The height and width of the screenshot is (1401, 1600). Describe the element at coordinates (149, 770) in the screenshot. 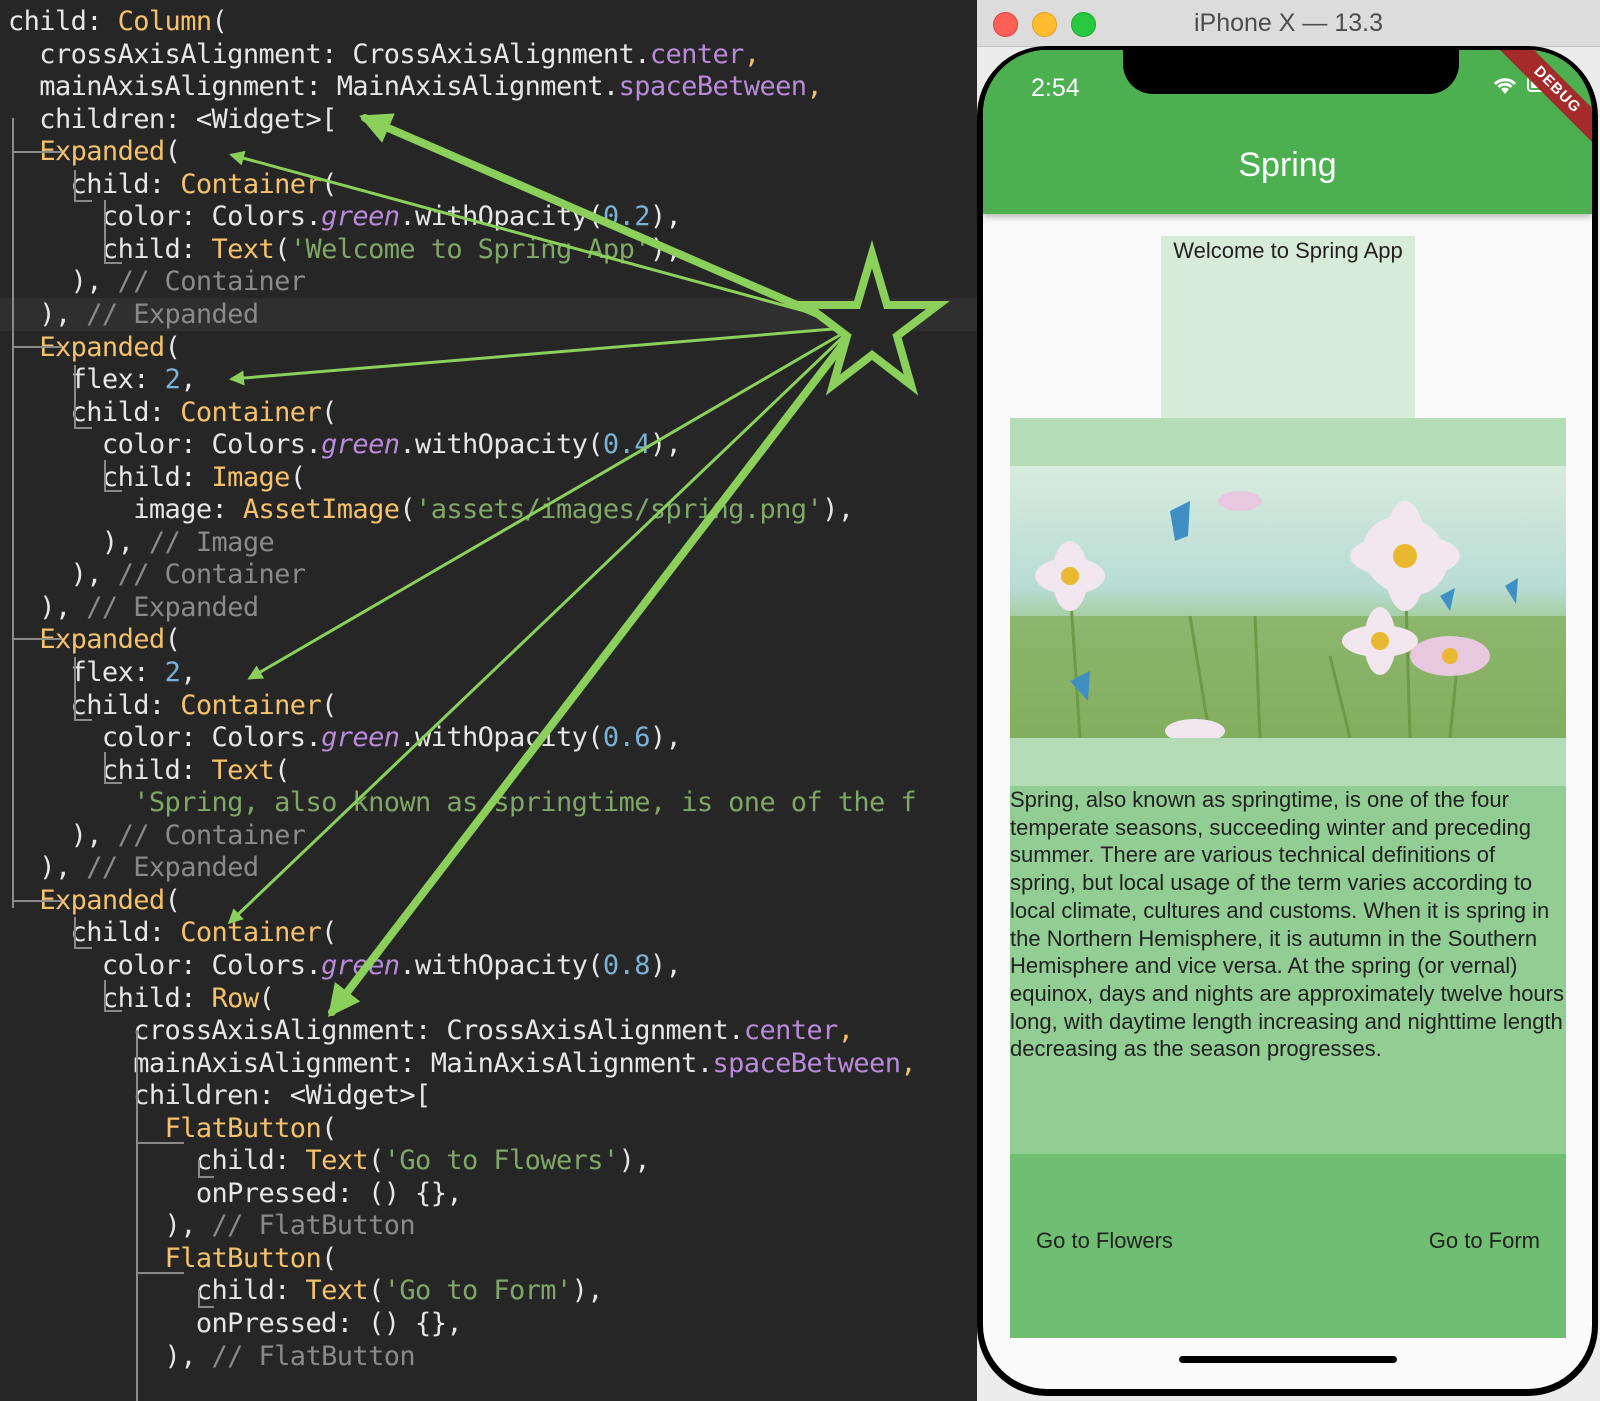

I see `code-line: child: Text(` at that location.